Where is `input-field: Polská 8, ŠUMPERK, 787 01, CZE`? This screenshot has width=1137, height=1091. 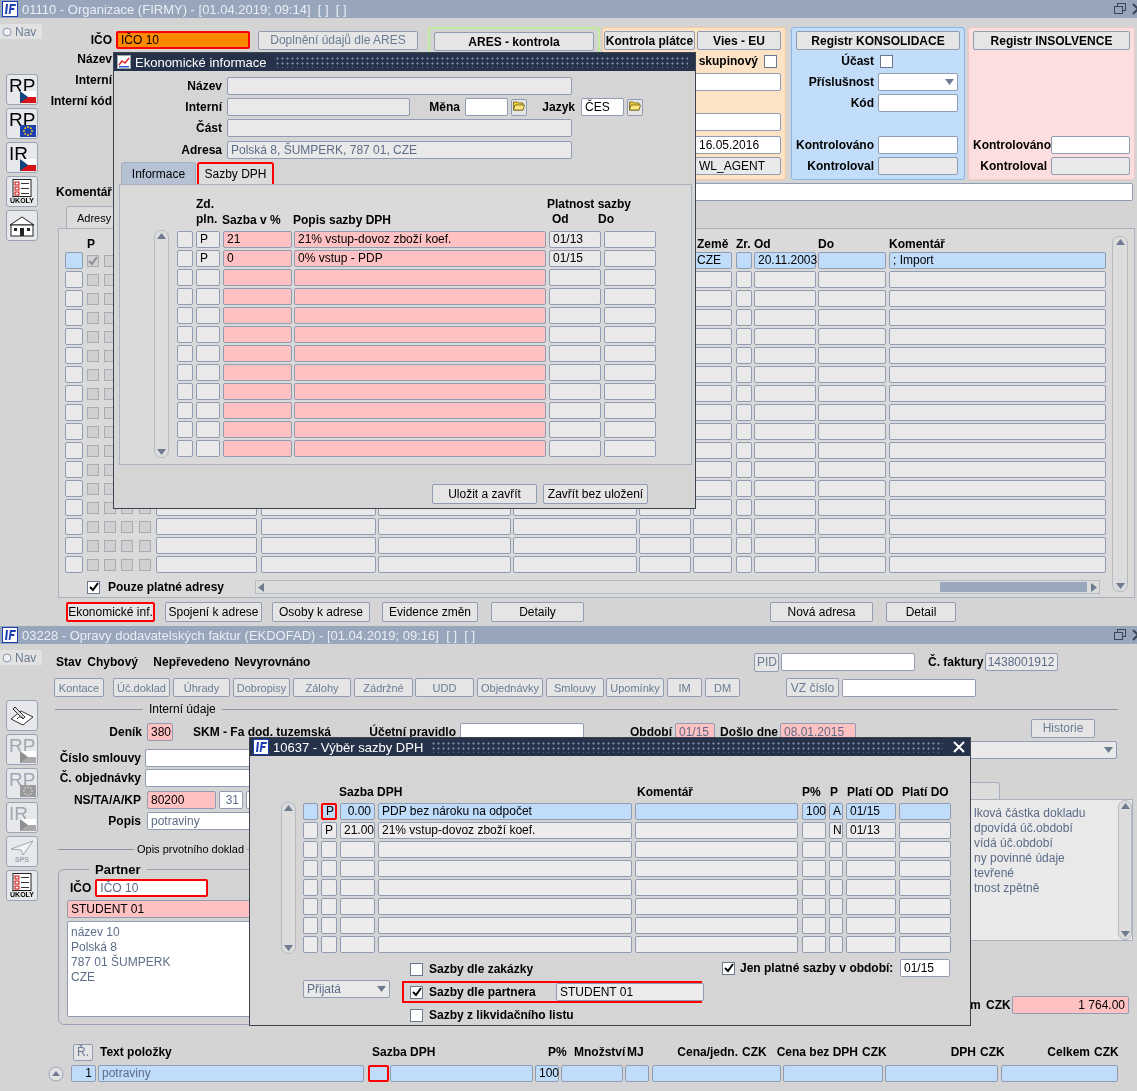
input-field: Polská 8, ŠUMPERK, 787 01, CZE is located at coordinates (399, 150).